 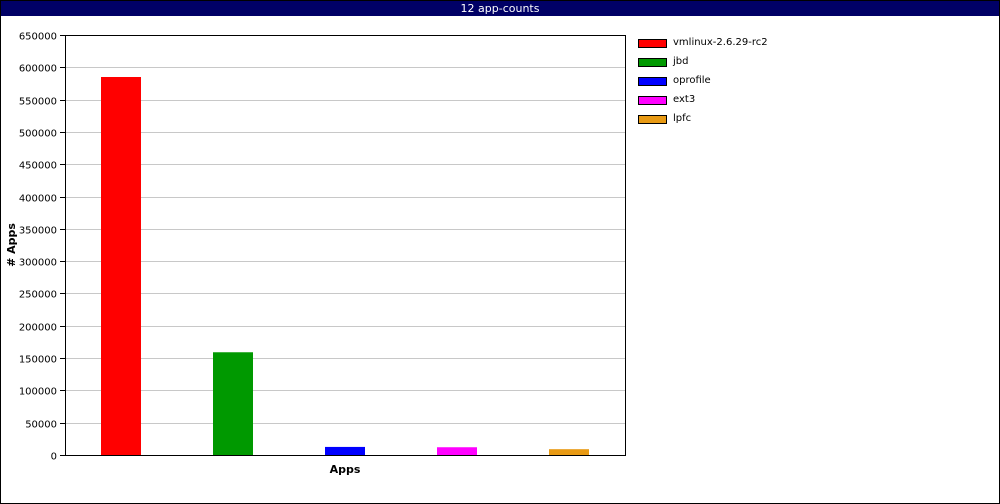 What do you see at coordinates (720, 42) in the screenshot?
I see `legend-label: vmlinux-2.6.29-rc2` at bounding box center [720, 42].